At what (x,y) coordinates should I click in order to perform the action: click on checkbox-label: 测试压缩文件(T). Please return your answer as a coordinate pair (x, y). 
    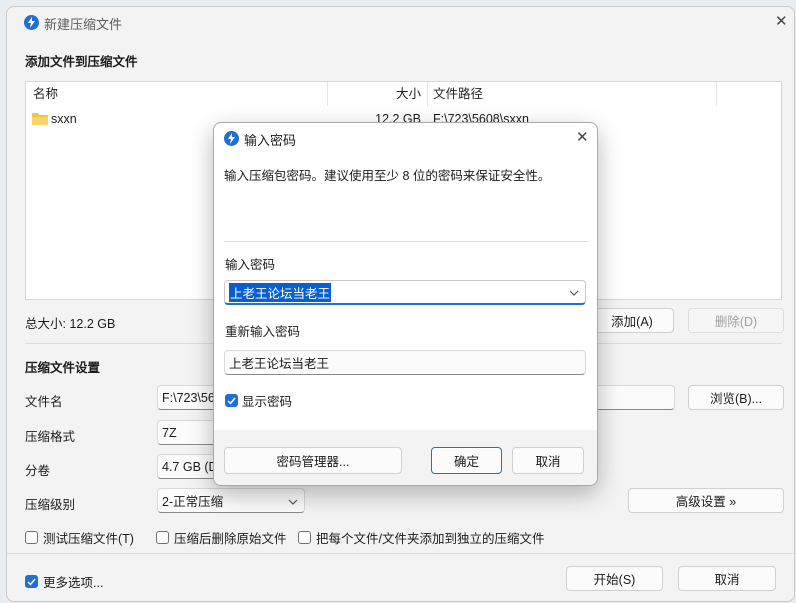
    Looking at the image, I should click on (88, 539).